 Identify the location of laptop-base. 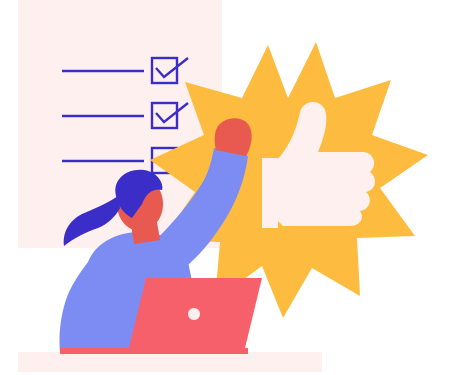
(154, 351).